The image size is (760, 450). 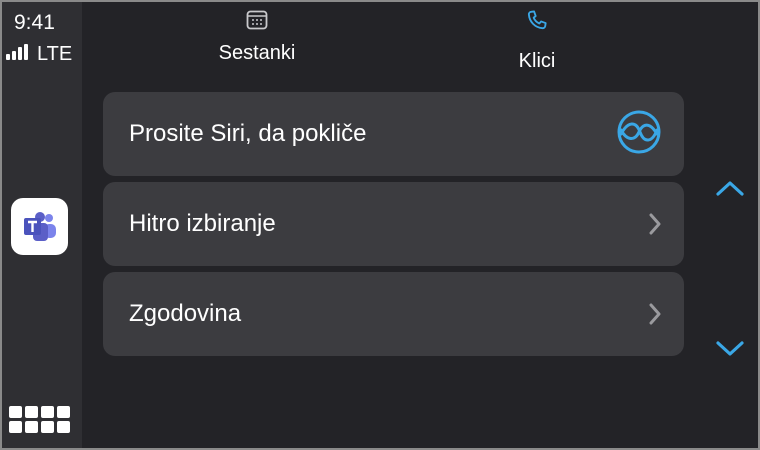 I want to click on list-item-label: Prosite Siri, da pokliče, so click(x=248, y=133).